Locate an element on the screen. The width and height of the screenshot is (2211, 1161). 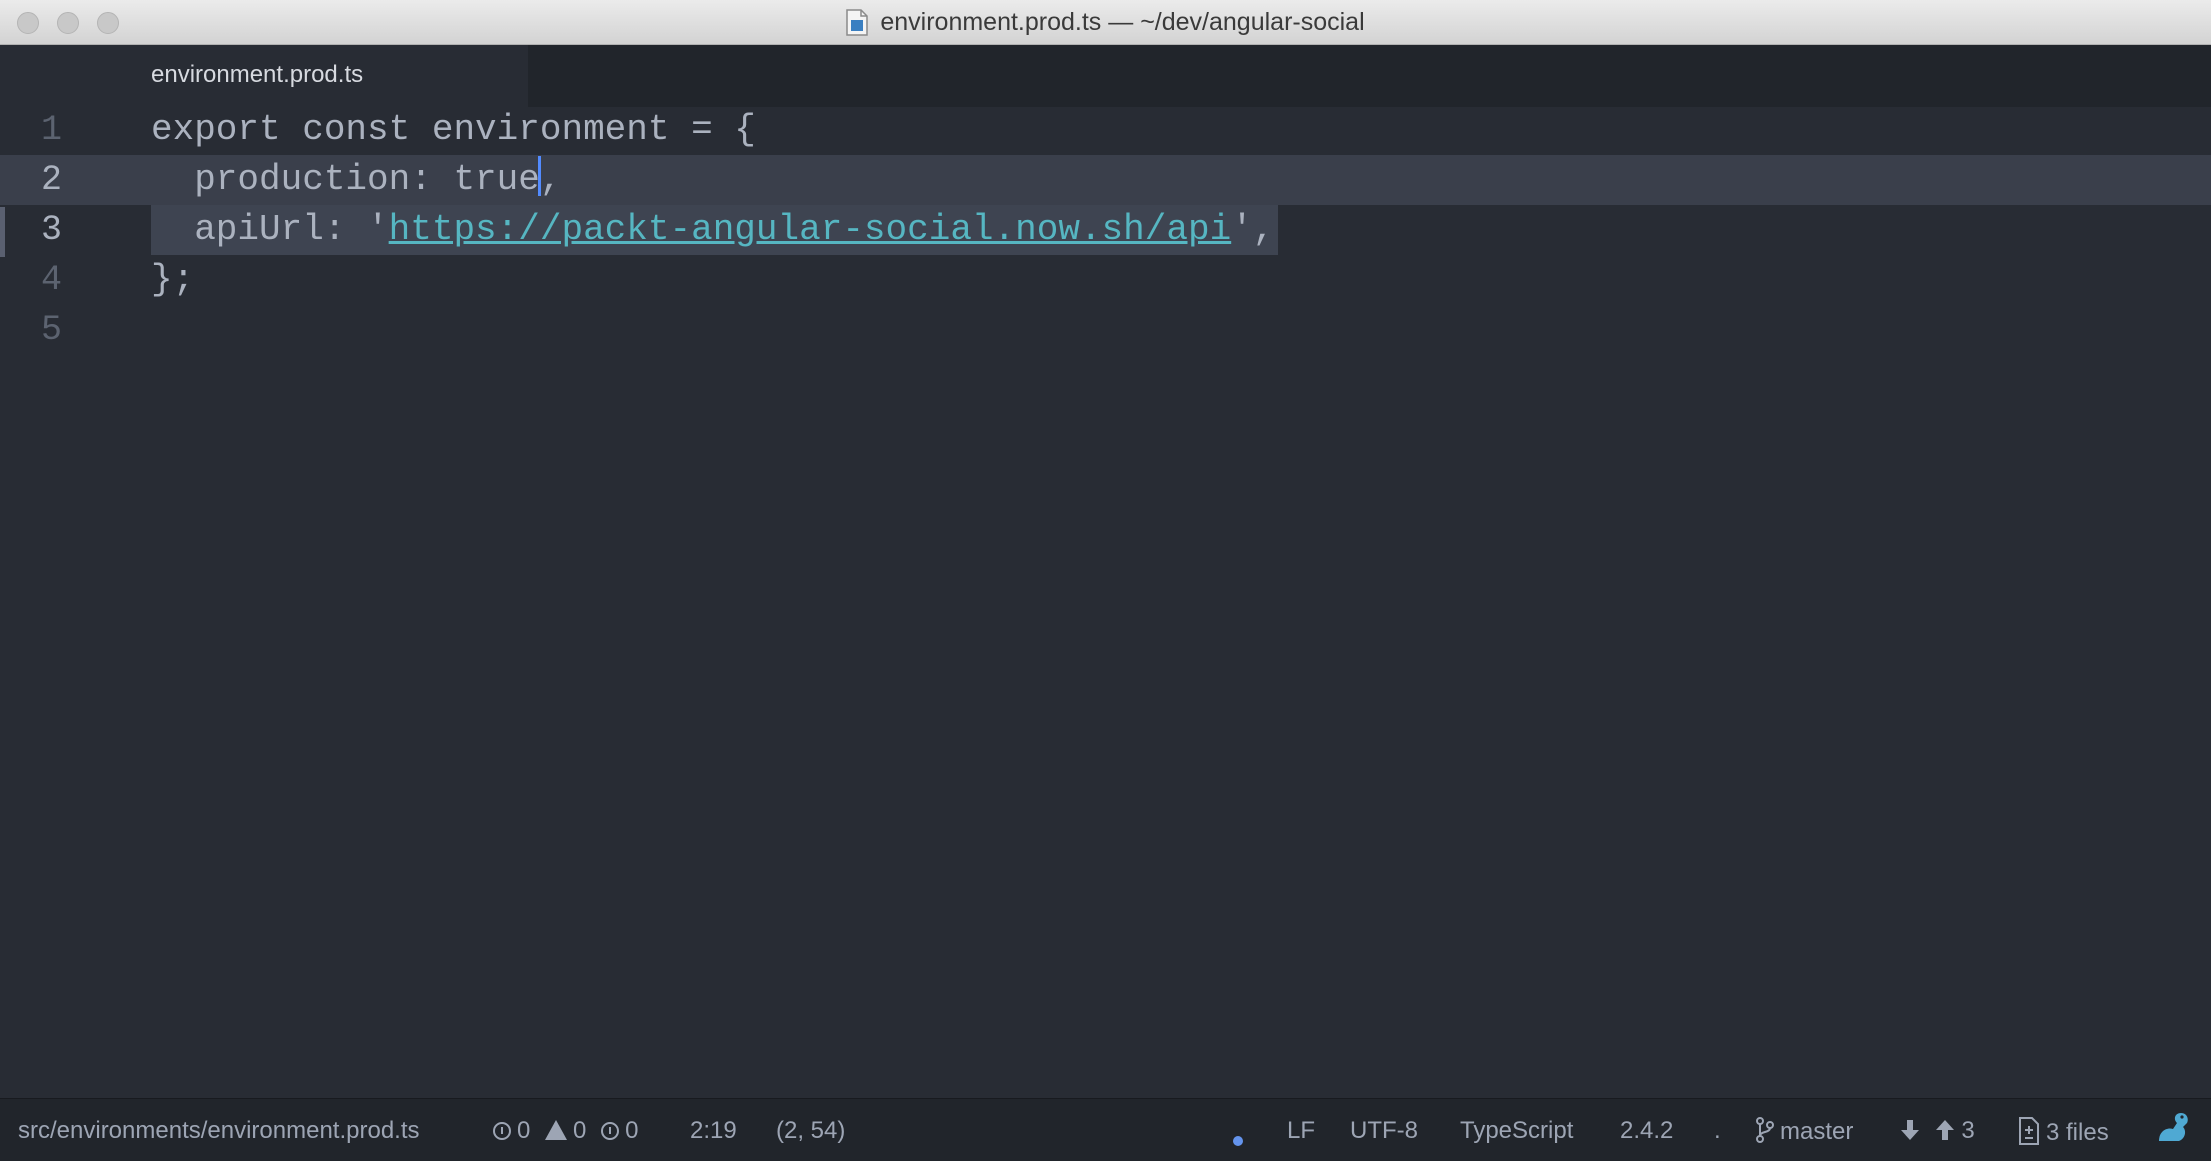
warning-count: 0 is located at coordinates (580, 1130).